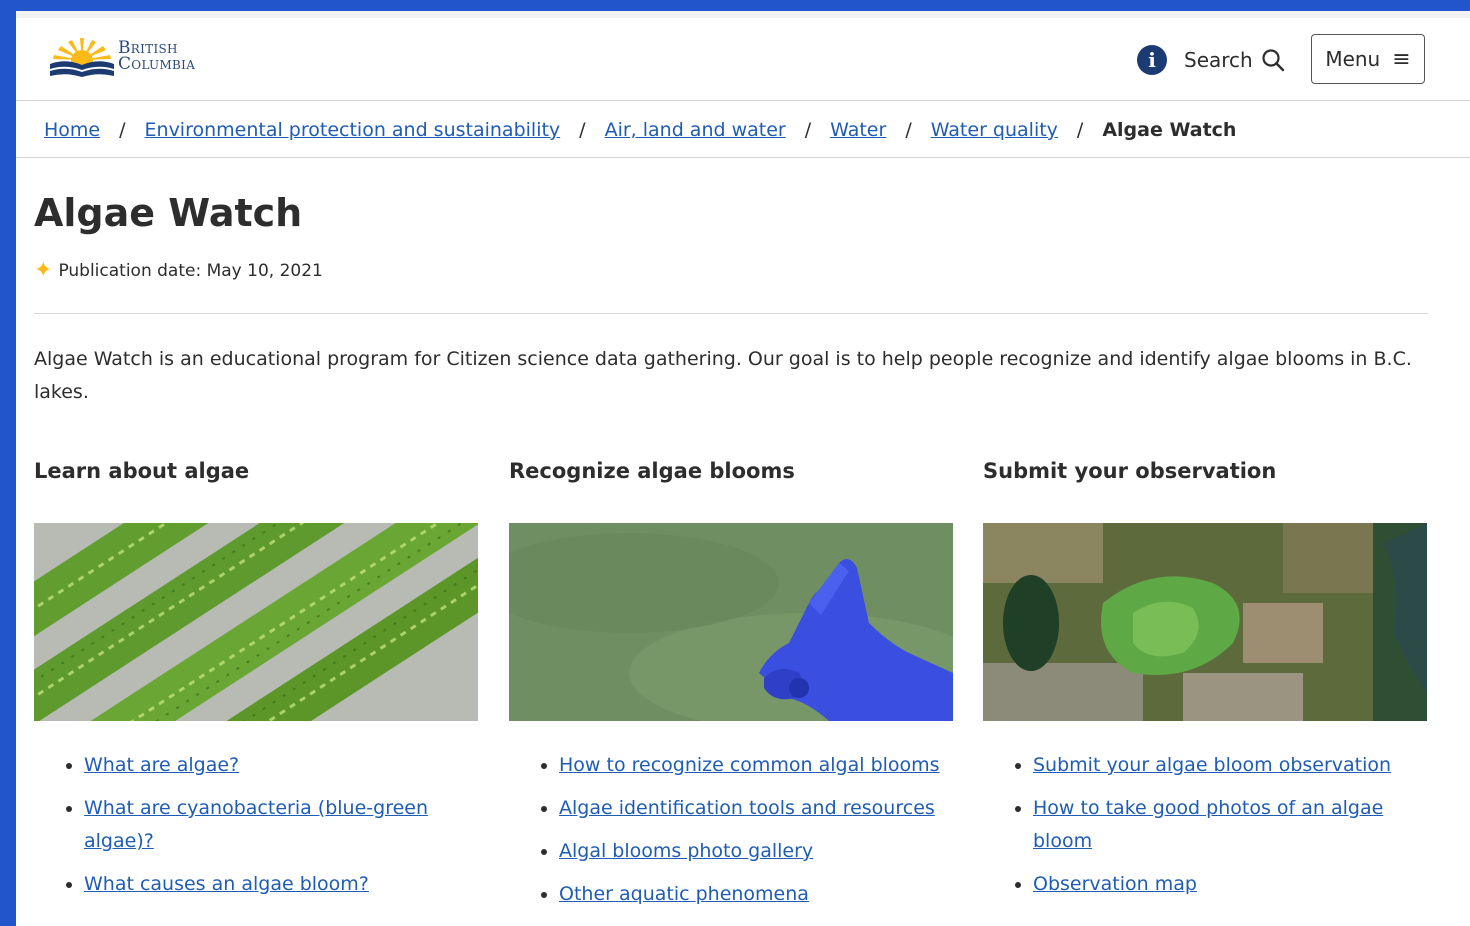 The image size is (1470, 926). I want to click on link-observation-map: Observation map, so click(1115, 884).